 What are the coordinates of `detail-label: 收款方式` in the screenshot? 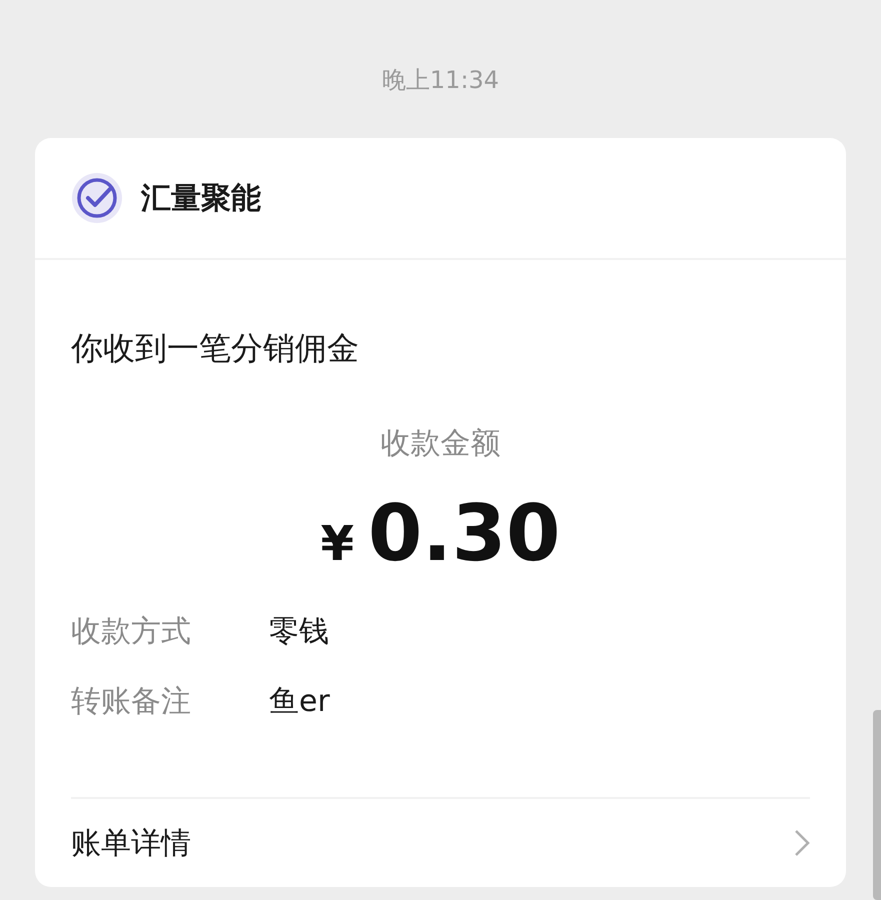 It's located at (131, 631).